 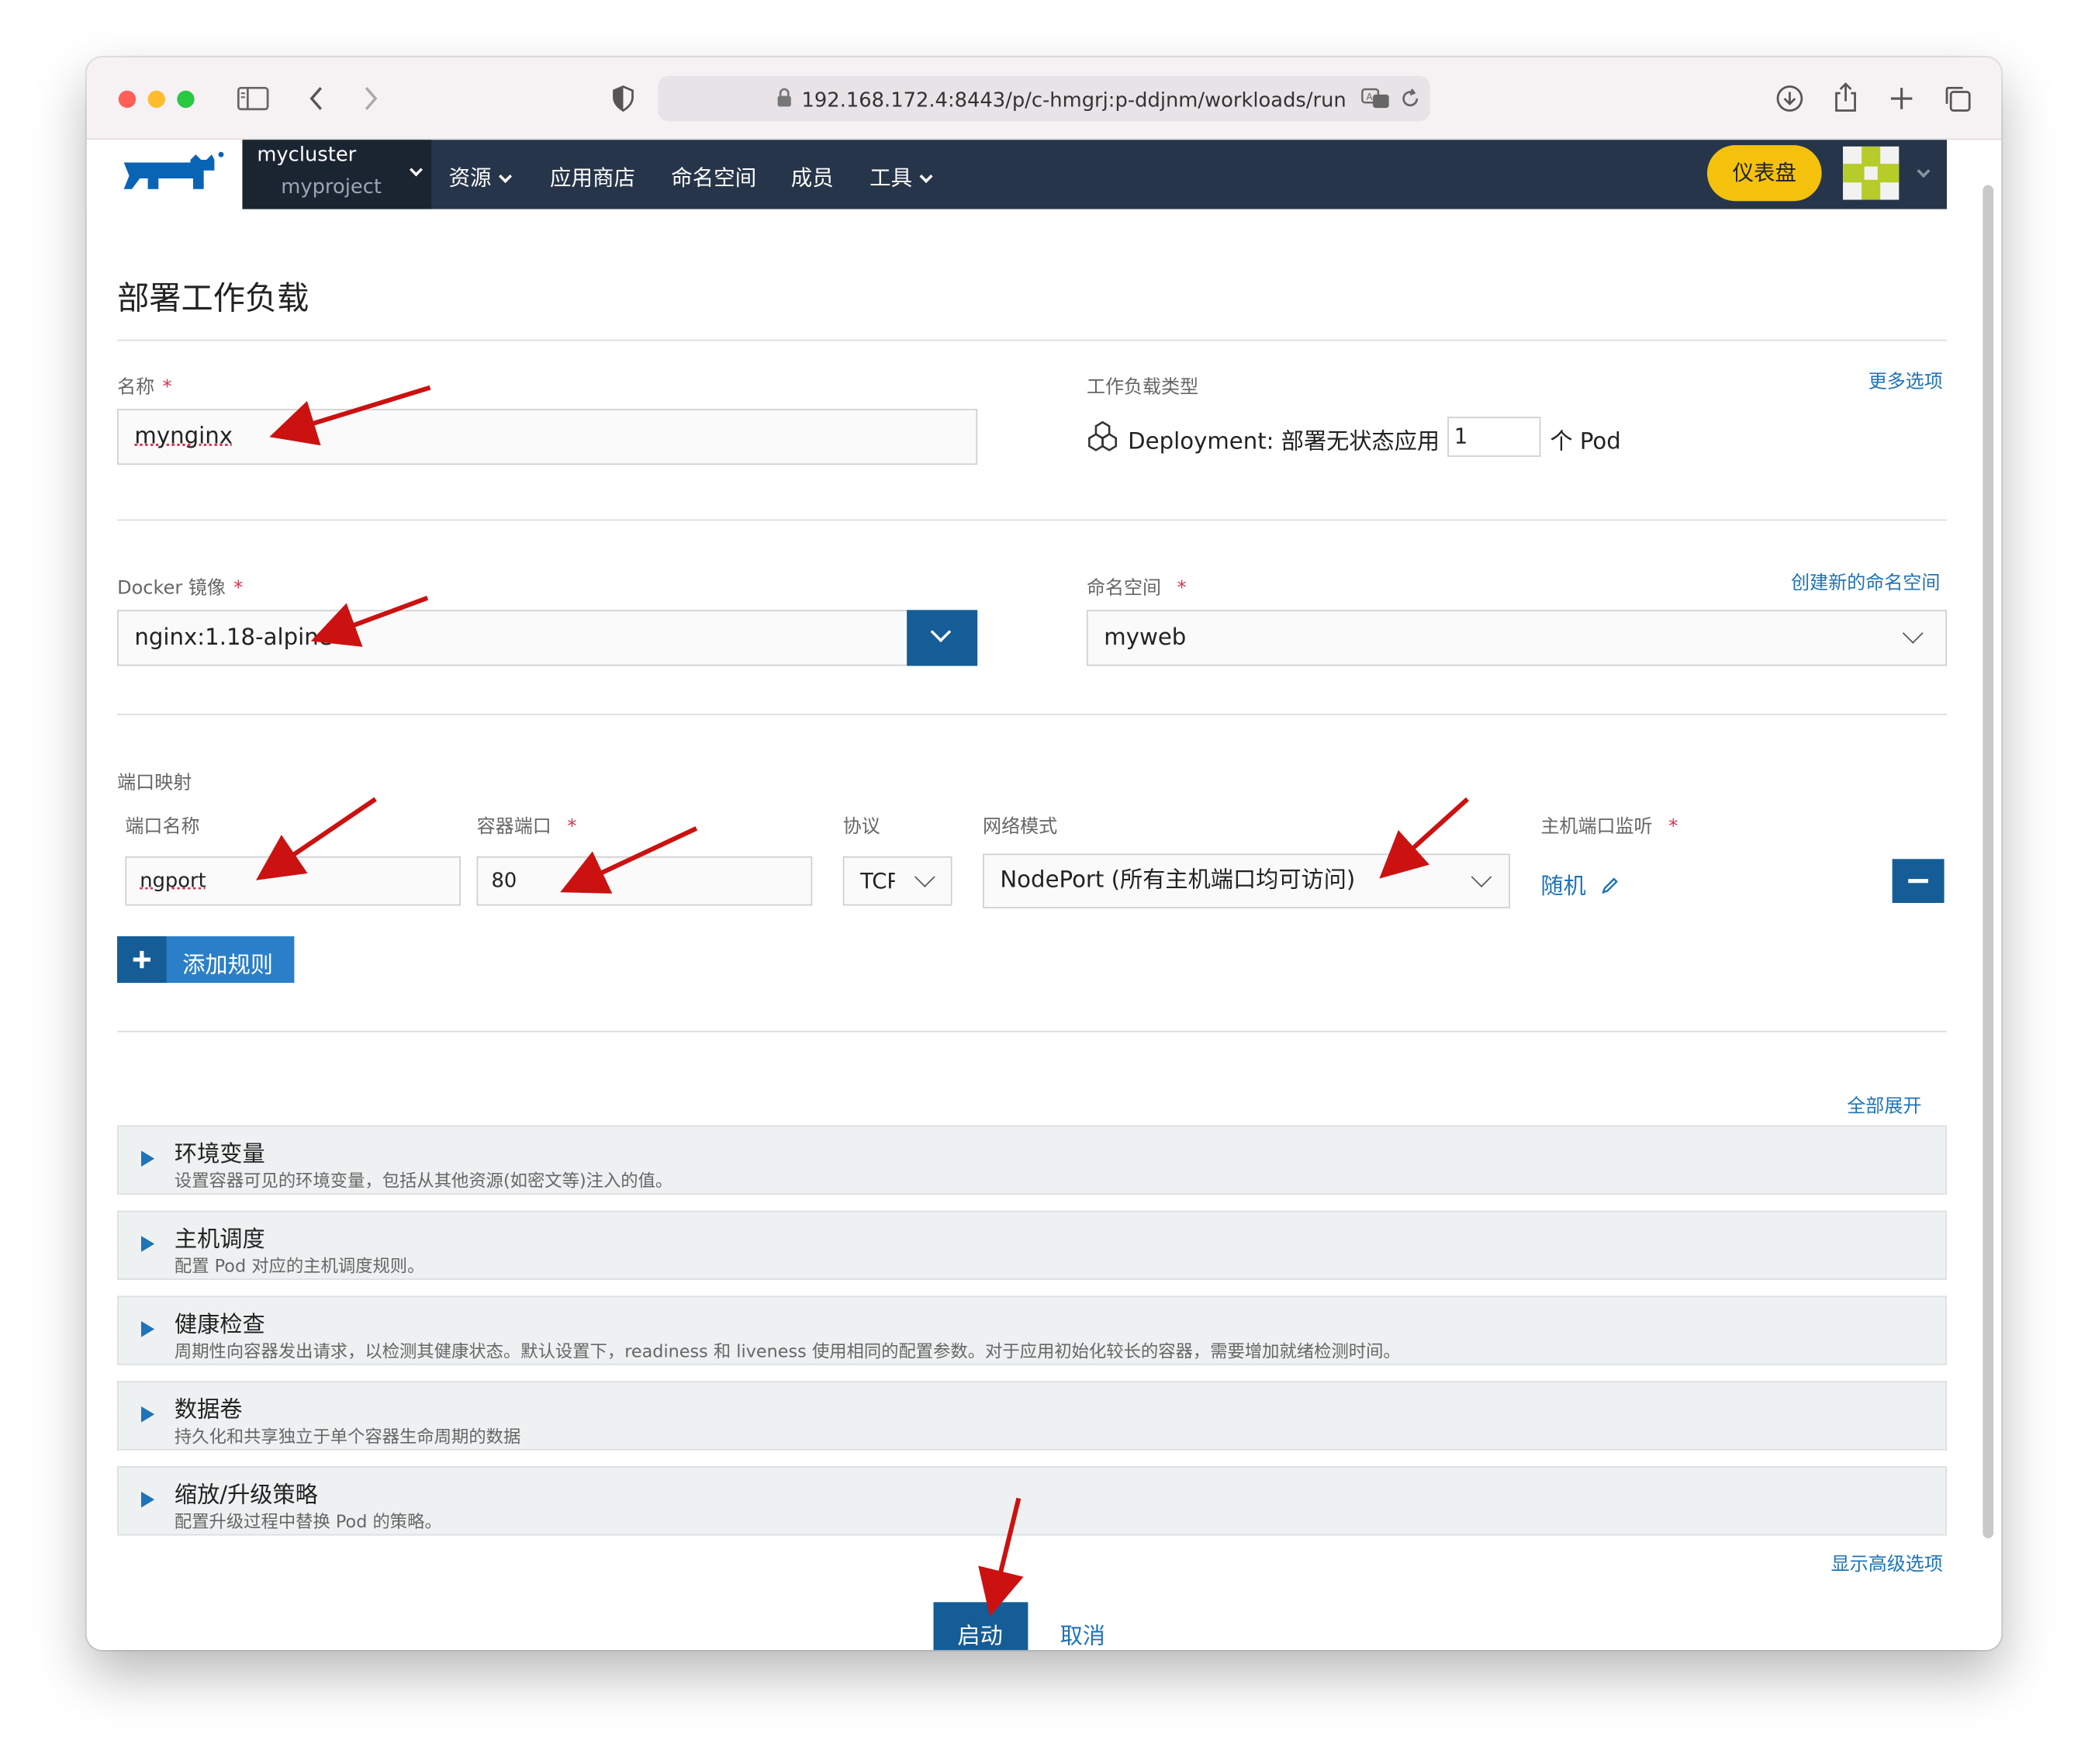 I want to click on container-port-input: 80, so click(x=645, y=881).